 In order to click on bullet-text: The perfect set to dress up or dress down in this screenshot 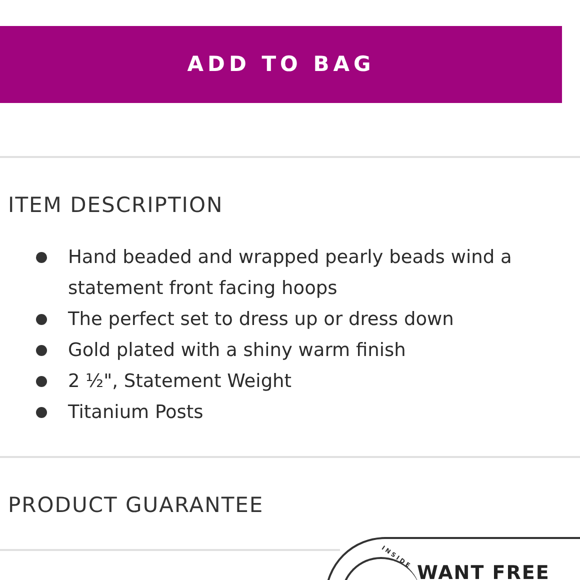, I will do `click(261, 320)`.